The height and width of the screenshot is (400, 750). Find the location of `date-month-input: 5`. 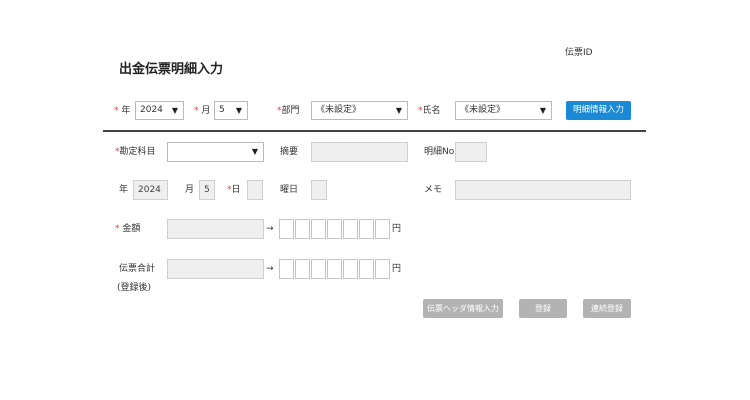

date-month-input: 5 is located at coordinates (207, 190).